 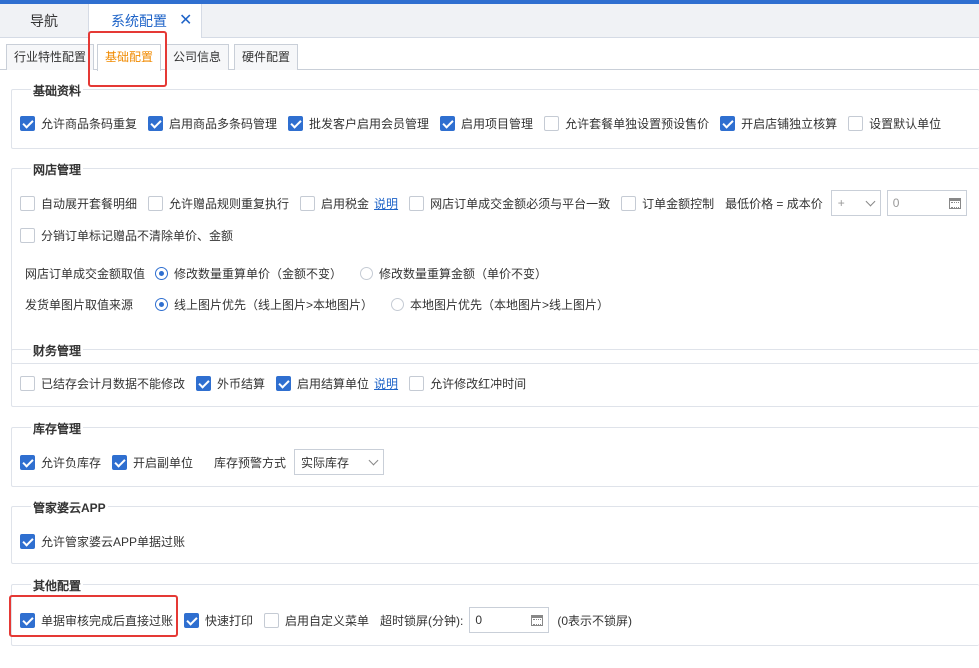 What do you see at coordinates (841, 203) in the screenshot?
I see `price-operator-value: +` at bounding box center [841, 203].